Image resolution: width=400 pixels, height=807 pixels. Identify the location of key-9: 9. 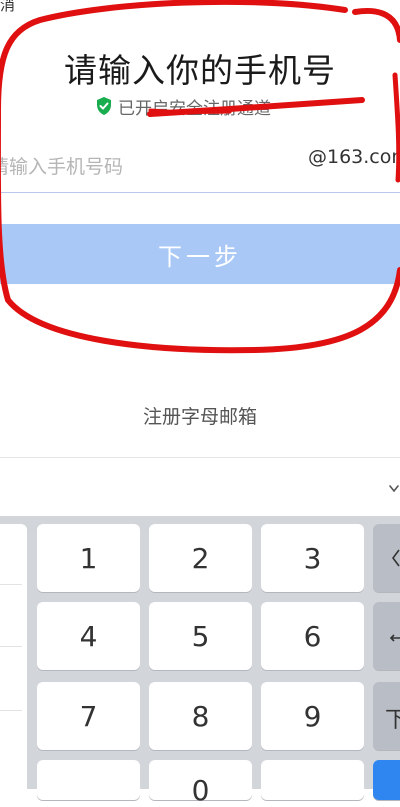
(312, 716).